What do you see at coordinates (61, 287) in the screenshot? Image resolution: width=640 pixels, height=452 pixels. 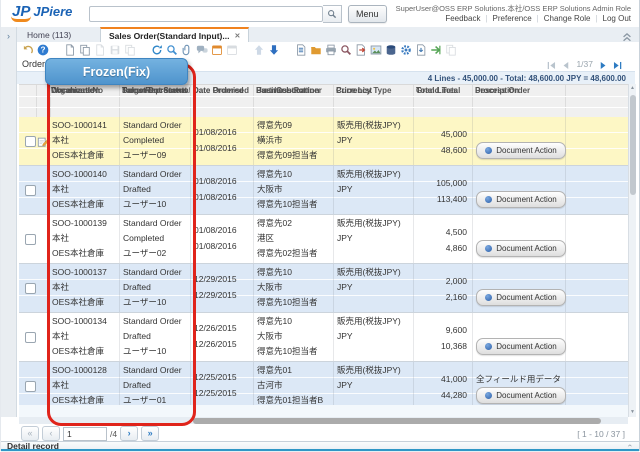 I see `organization: 本社` at bounding box center [61, 287].